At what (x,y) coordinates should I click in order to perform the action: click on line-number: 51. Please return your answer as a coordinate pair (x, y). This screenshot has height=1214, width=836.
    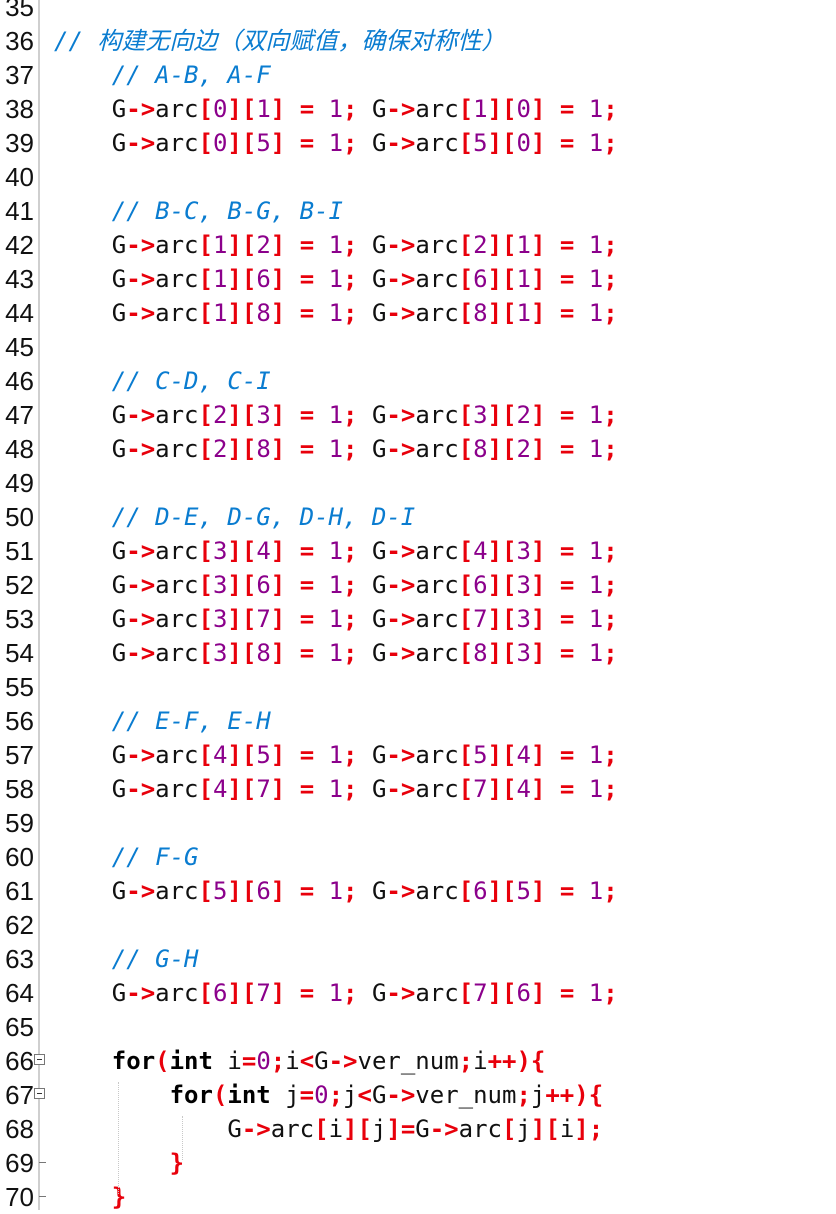
    Looking at the image, I should click on (19, 551).